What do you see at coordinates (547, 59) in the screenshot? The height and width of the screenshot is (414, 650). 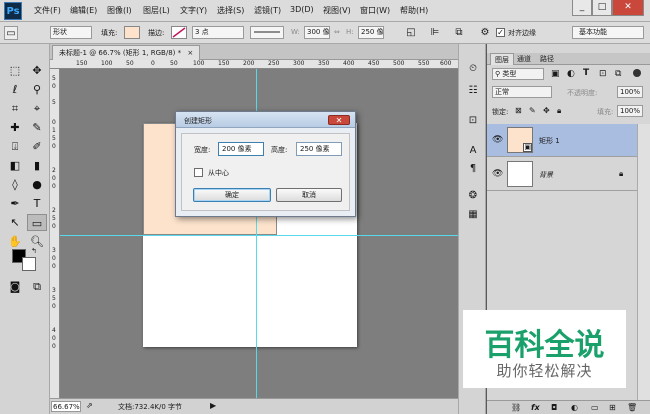 I see `tab-paths: 路径` at bounding box center [547, 59].